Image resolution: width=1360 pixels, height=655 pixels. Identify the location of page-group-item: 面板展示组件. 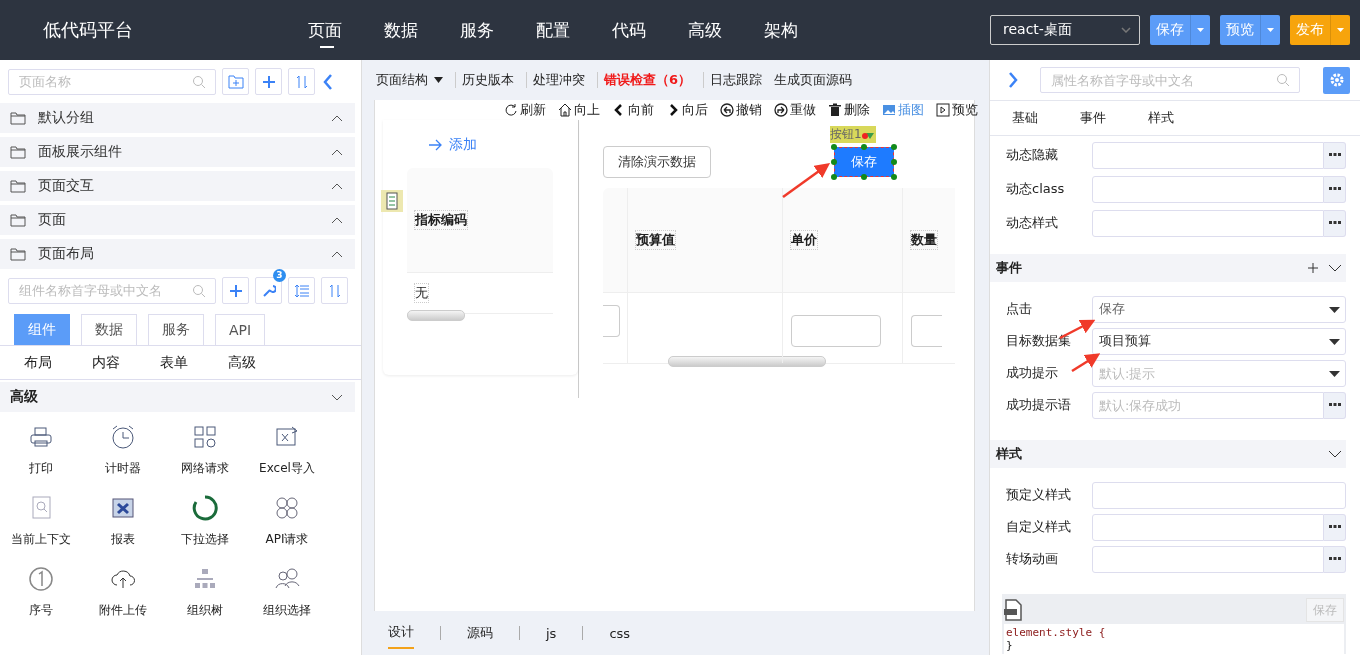
(177, 152).